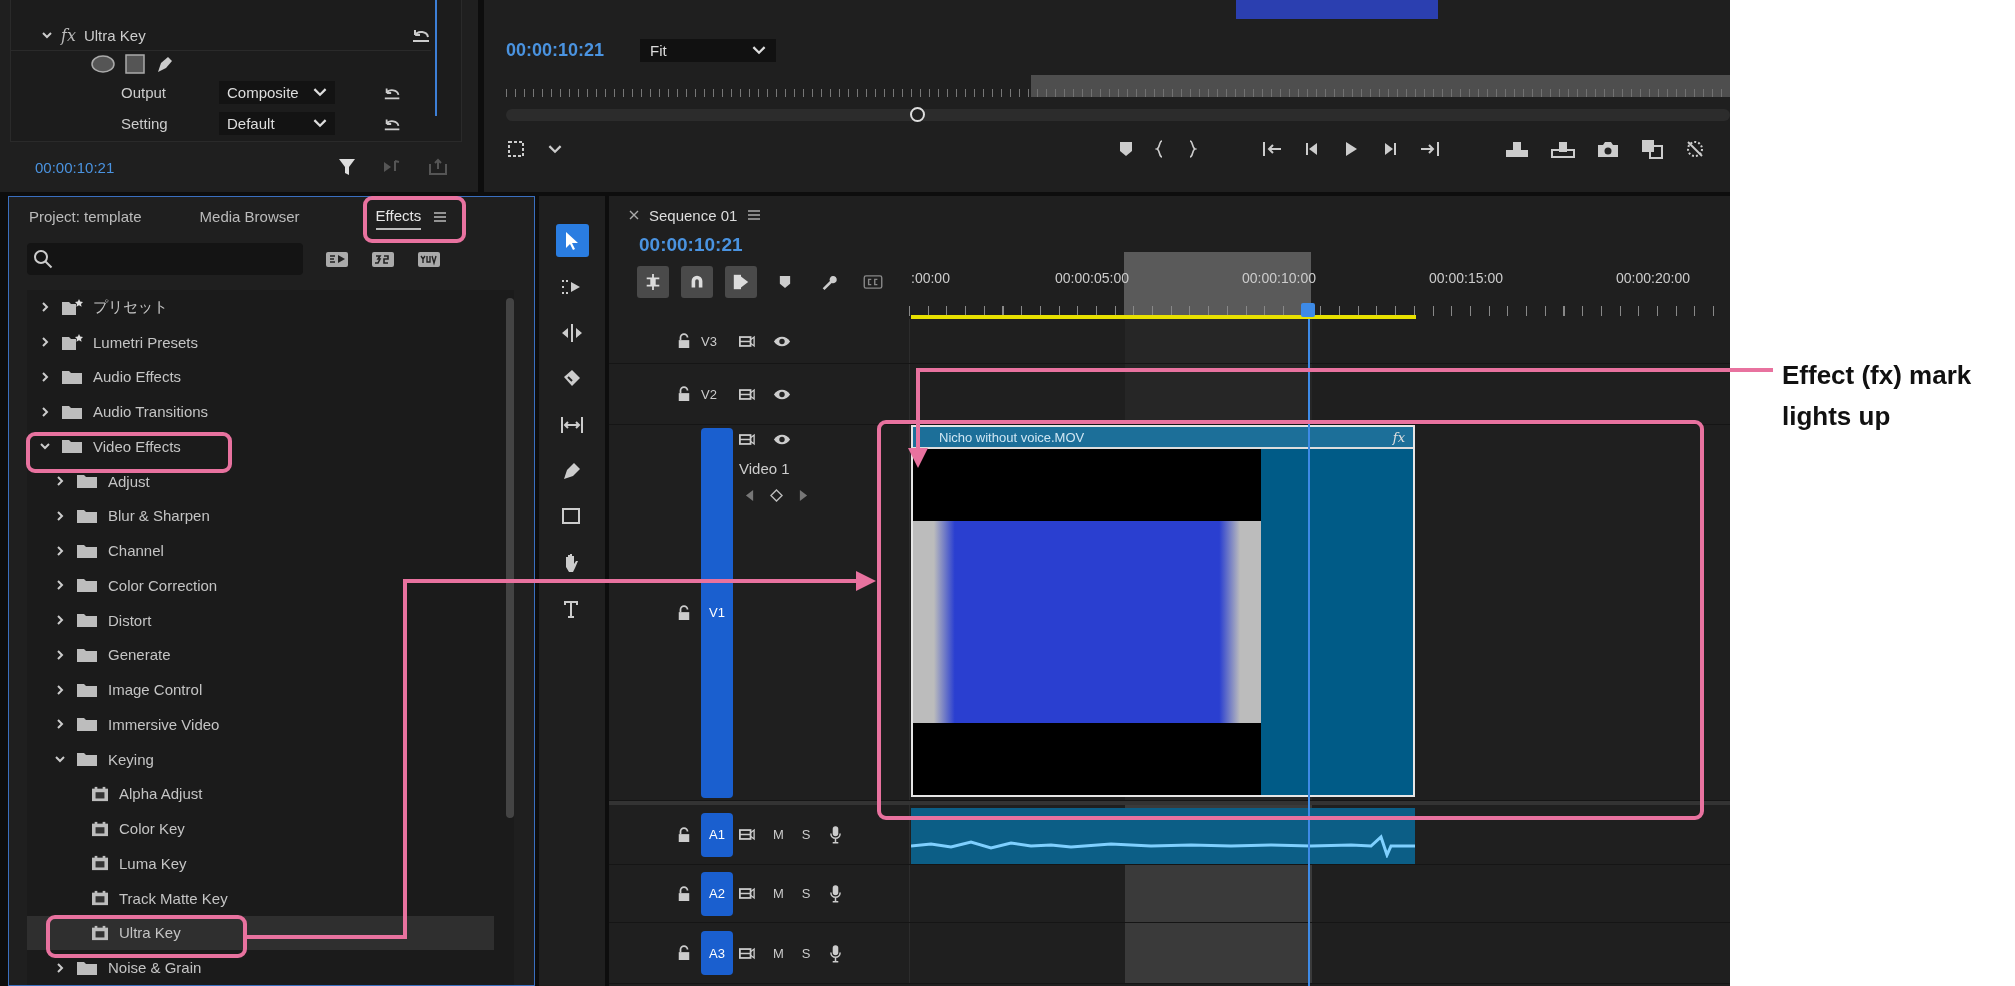 The height and width of the screenshot is (986, 2015). What do you see at coordinates (135, 64) in the screenshot?
I see `rectangle-mask-icon` at bounding box center [135, 64].